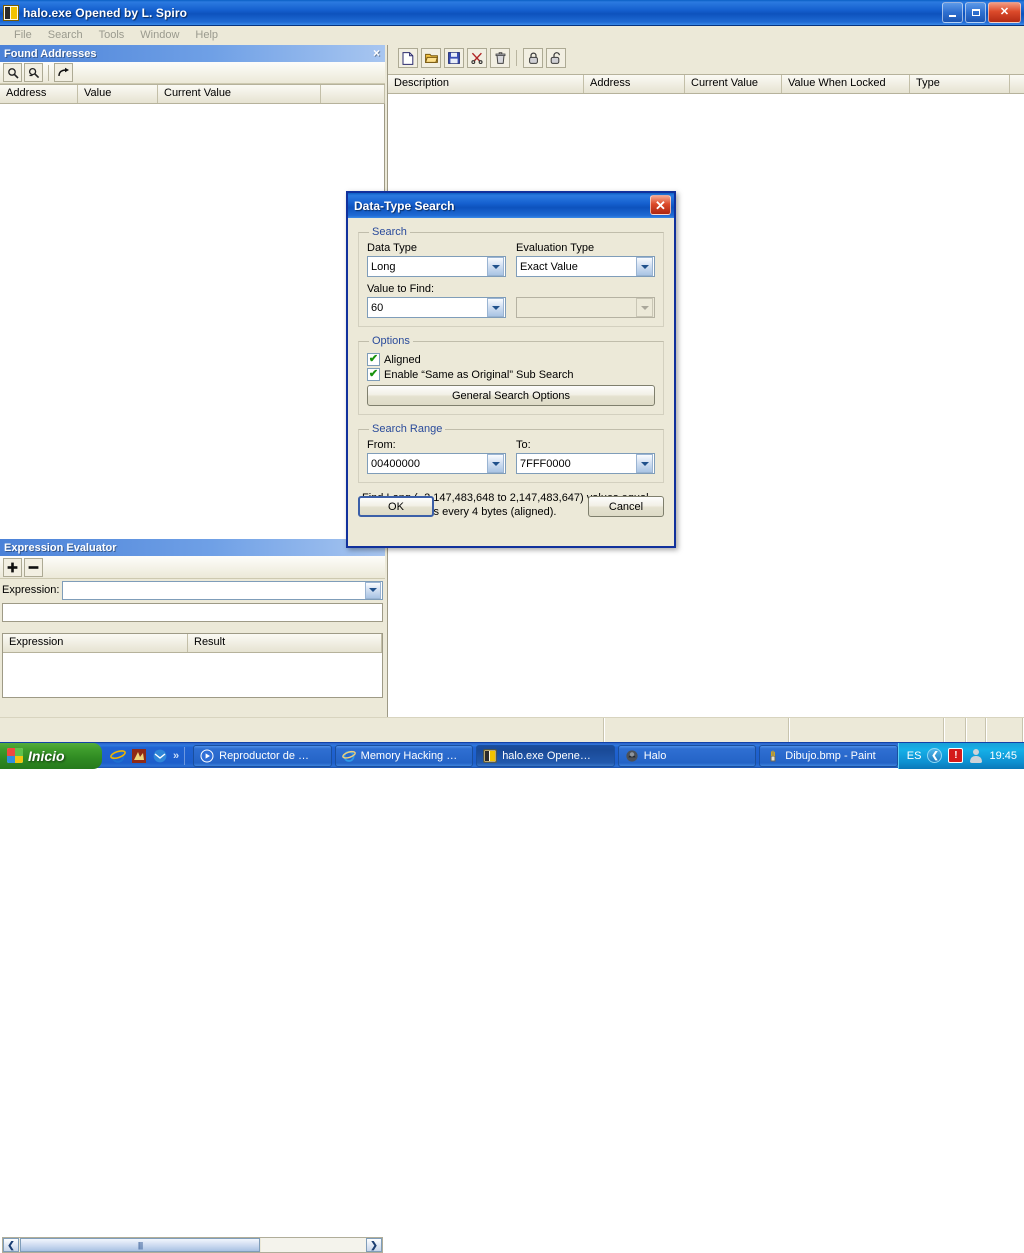 This screenshot has width=1024, height=1253. What do you see at coordinates (112, 35) in the screenshot?
I see `menu-tools: Tools` at bounding box center [112, 35].